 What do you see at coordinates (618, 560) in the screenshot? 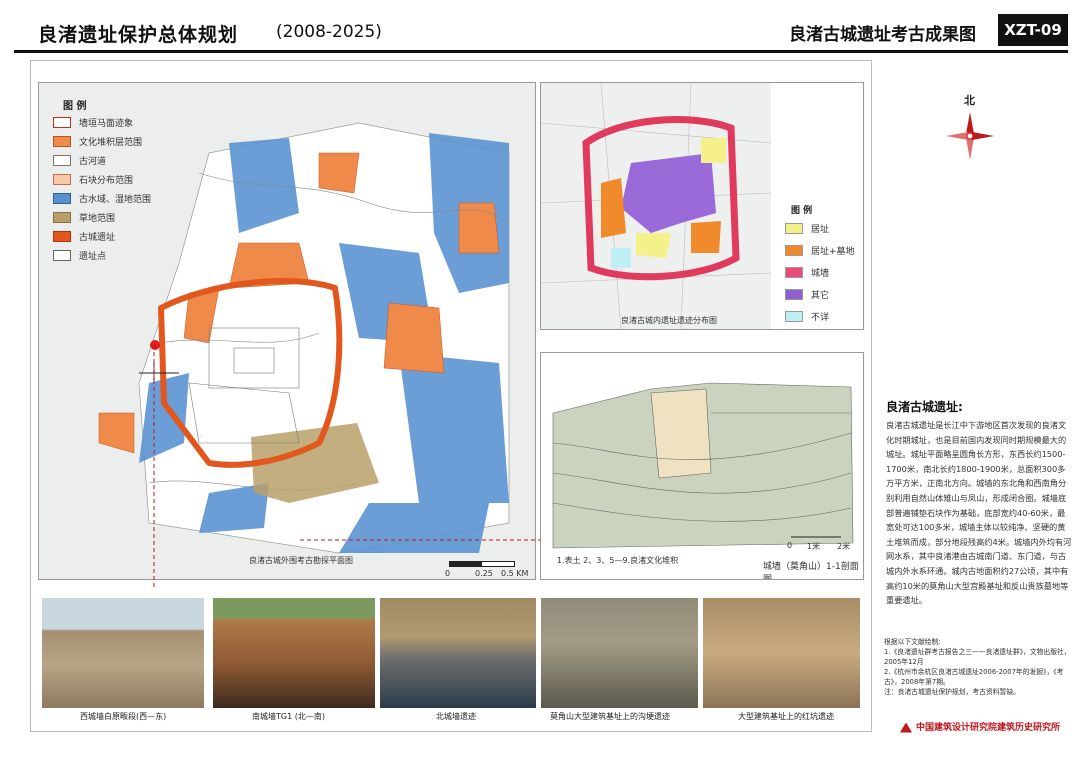
I see `section-note: 1.表土 2、3、5—9.良渚文化堆积` at bounding box center [618, 560].